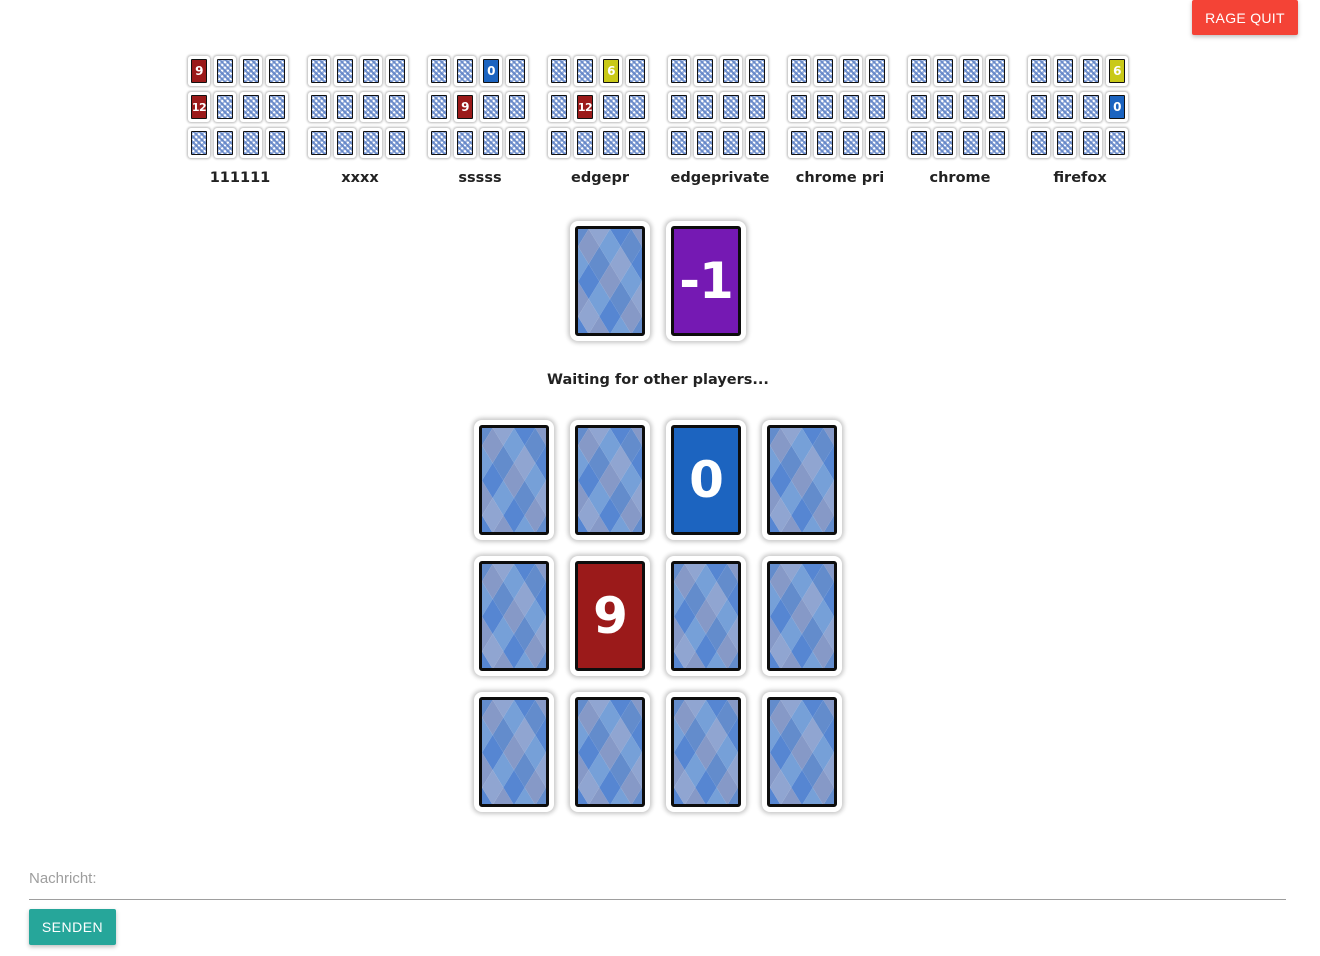 The image size is (1320, 956). I want to click on player-board: edgeprivate, so click(720, 126).